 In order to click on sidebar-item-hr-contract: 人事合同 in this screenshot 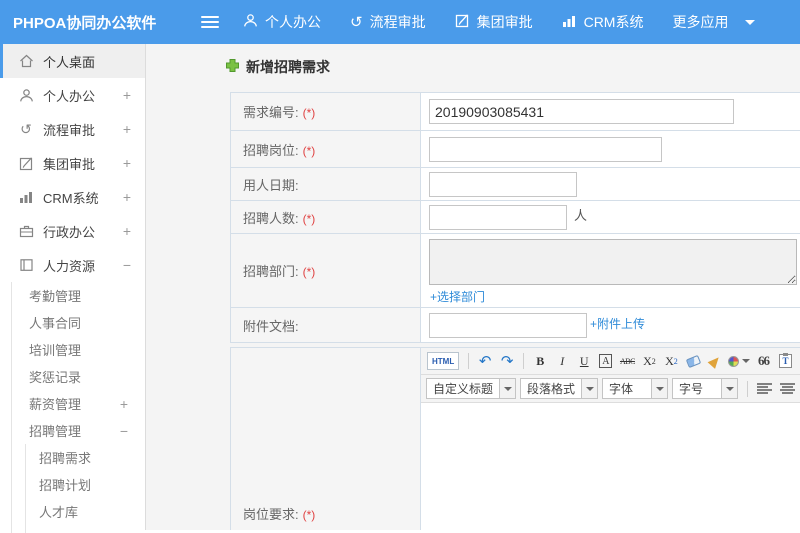, I will do `click(78, 322)`.